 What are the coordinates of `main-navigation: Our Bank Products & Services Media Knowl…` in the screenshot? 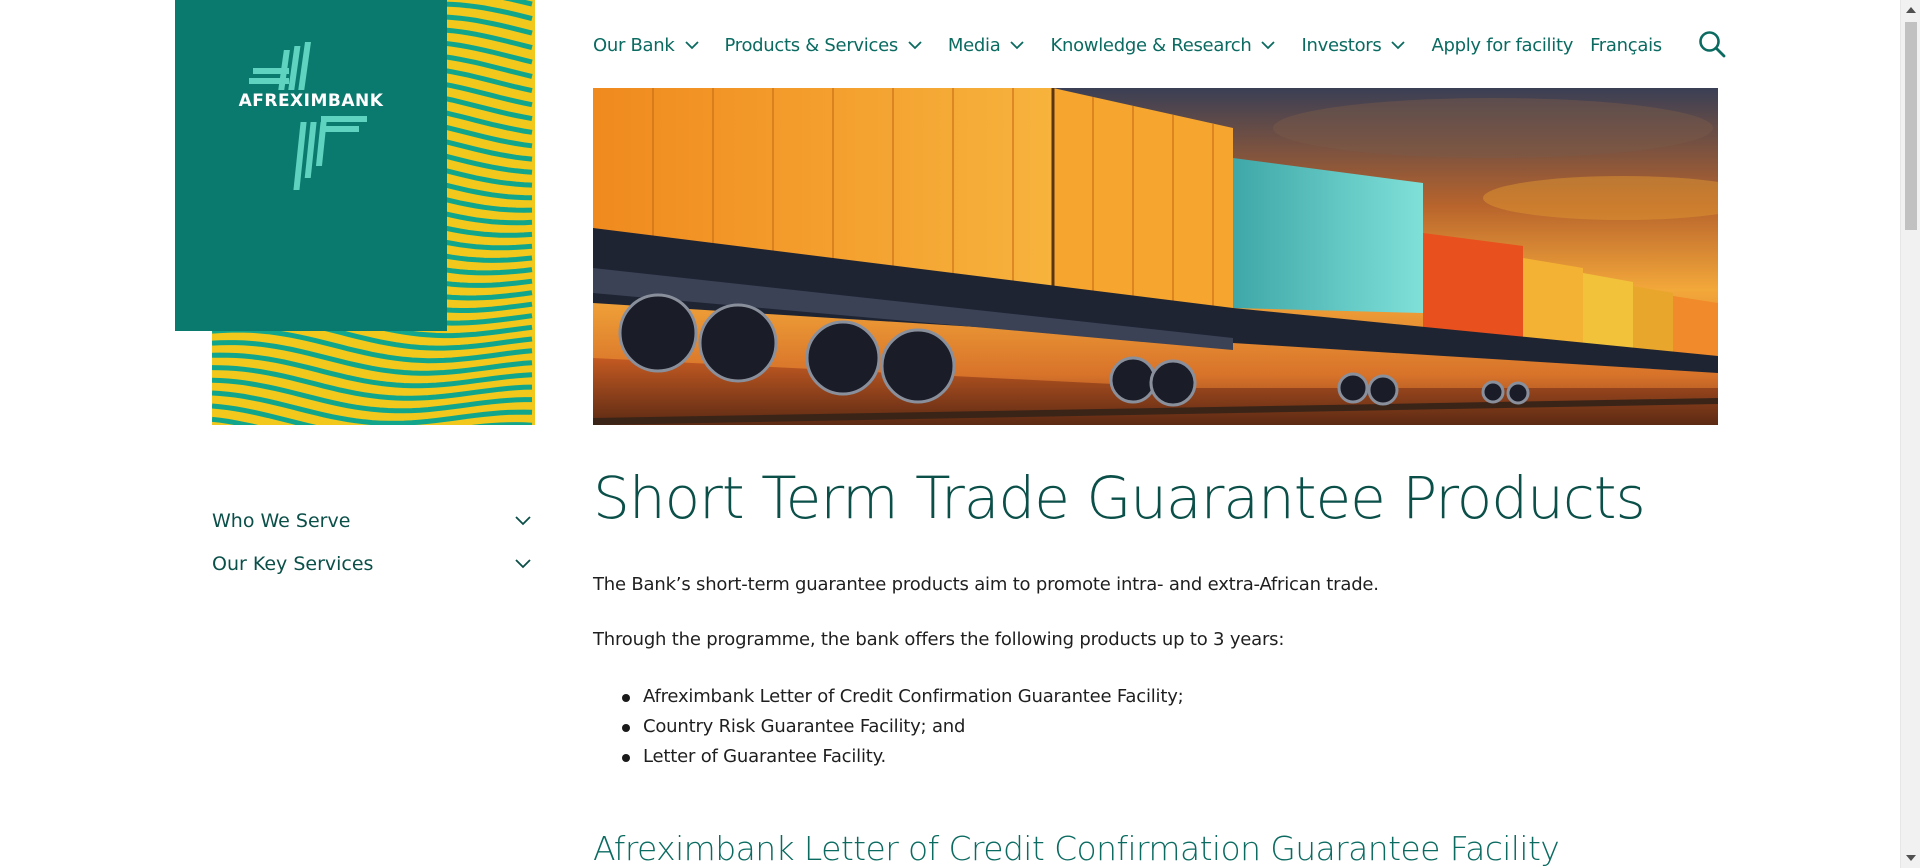 It's located at (1136, 45).